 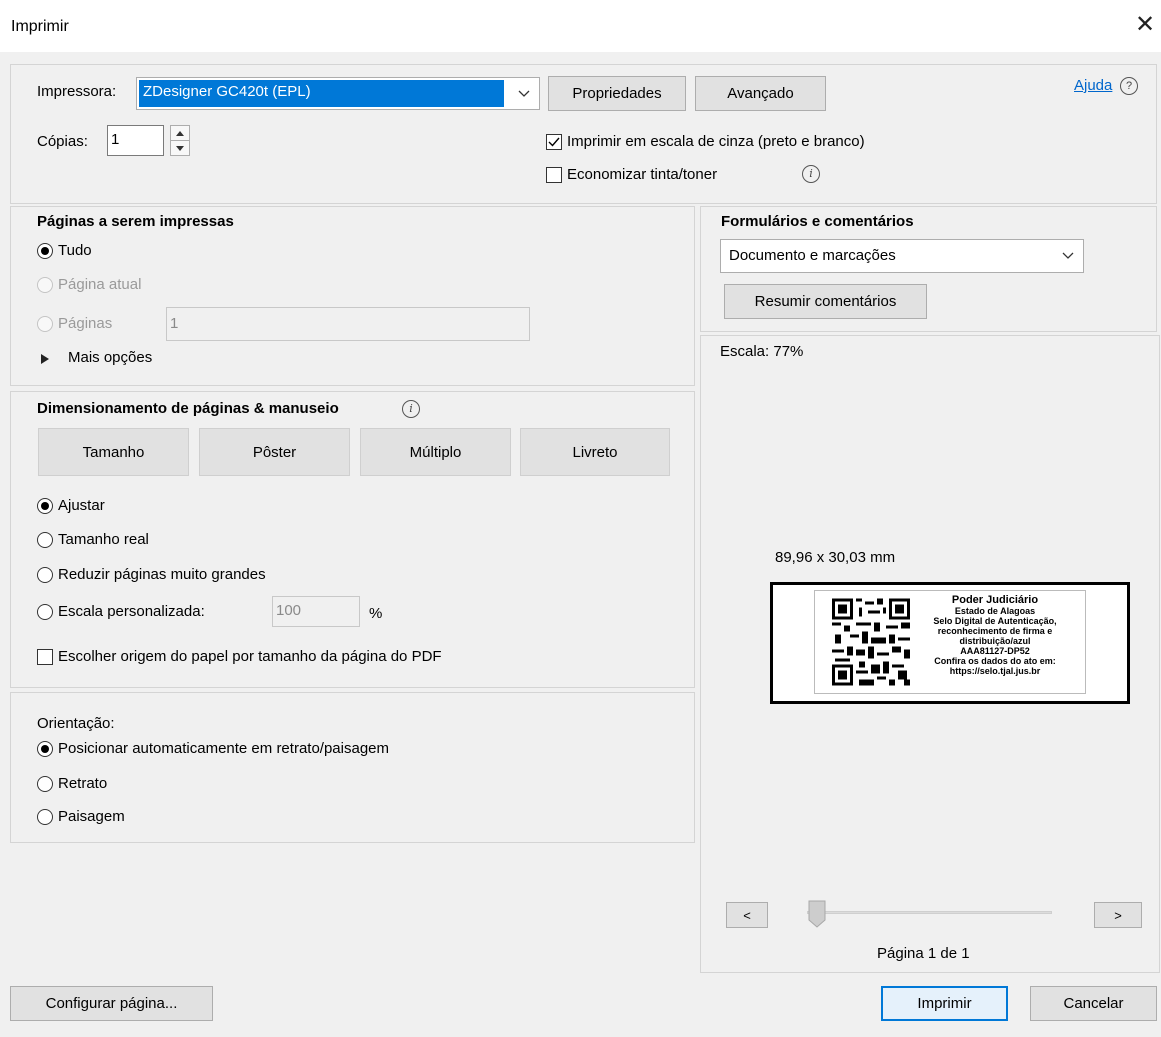 What do you see at coordinates (595, 452) in the screenshot?
I see `tab-booklet: Livreto` at bounding box center [595, 452].